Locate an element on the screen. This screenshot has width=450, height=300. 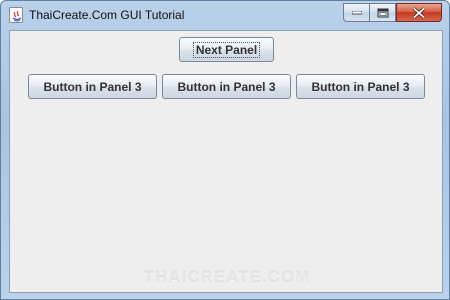
java-app-icon is located at coordinates (16, 15).